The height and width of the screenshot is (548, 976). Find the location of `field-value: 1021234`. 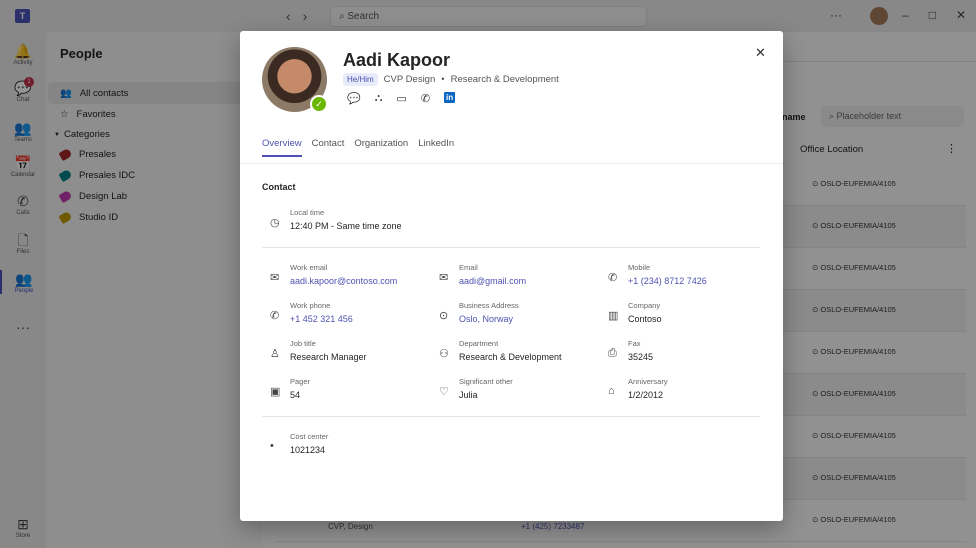

field-value: 1021234 is located at coordinates (308, 450).